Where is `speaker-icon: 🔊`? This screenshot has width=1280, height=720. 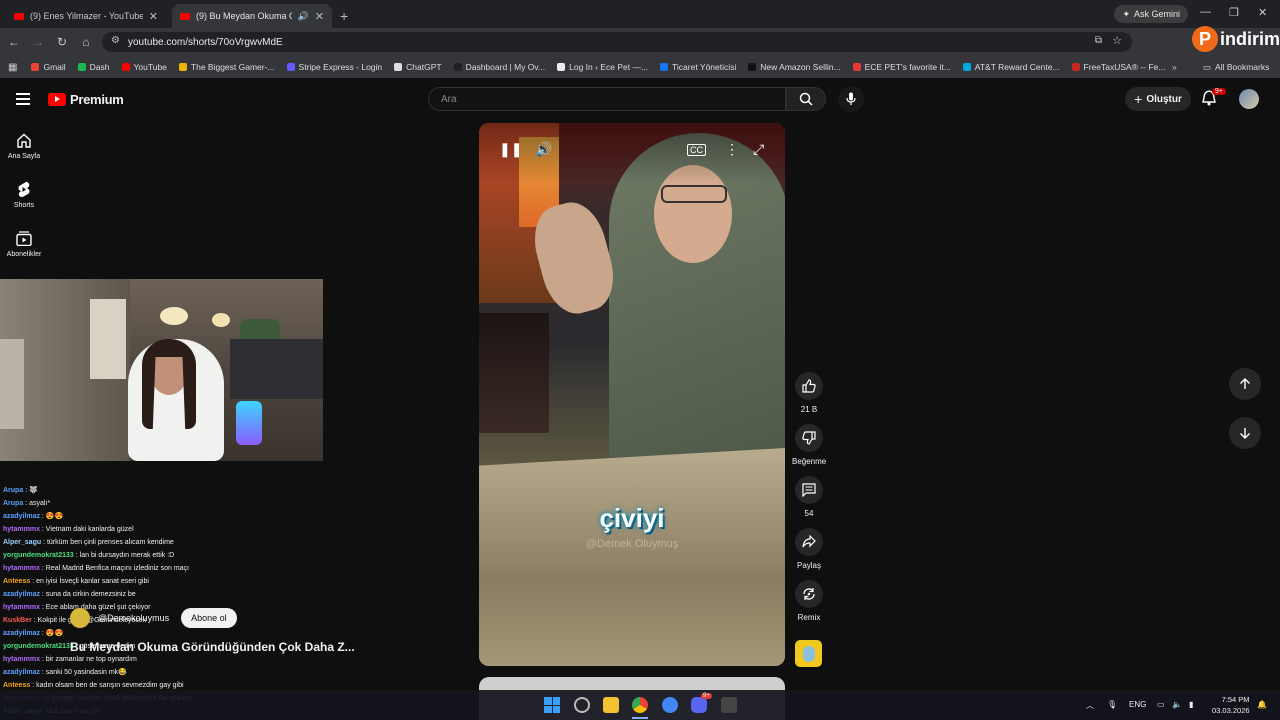 speaker-icon: 🔊 is located at coordinates (303, 16).